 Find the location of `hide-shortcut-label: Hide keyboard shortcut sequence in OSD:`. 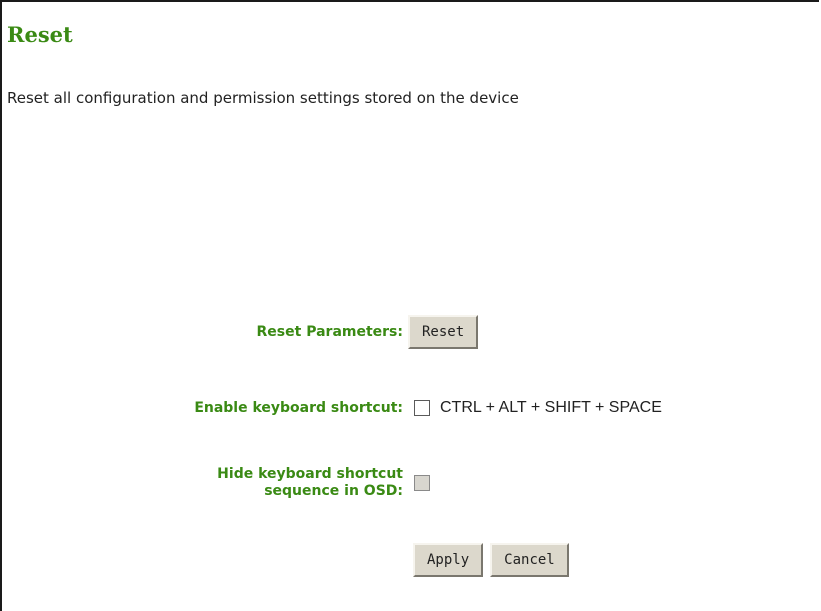

hide-shortcut-label: Hide keyboard shortcut sequence in OSD: is located at coordinates (204, 483).